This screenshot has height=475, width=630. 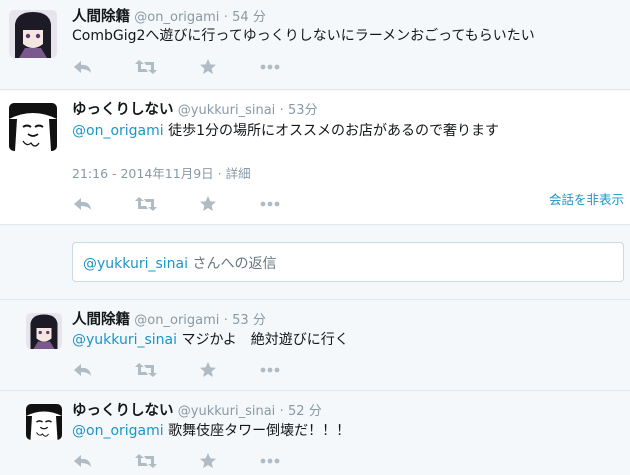 I want to click on tweet-text: CombGig2へ遊びに行ってゆっくりしないにラーメンおごってもらいたい, so click(x=303, y=36).